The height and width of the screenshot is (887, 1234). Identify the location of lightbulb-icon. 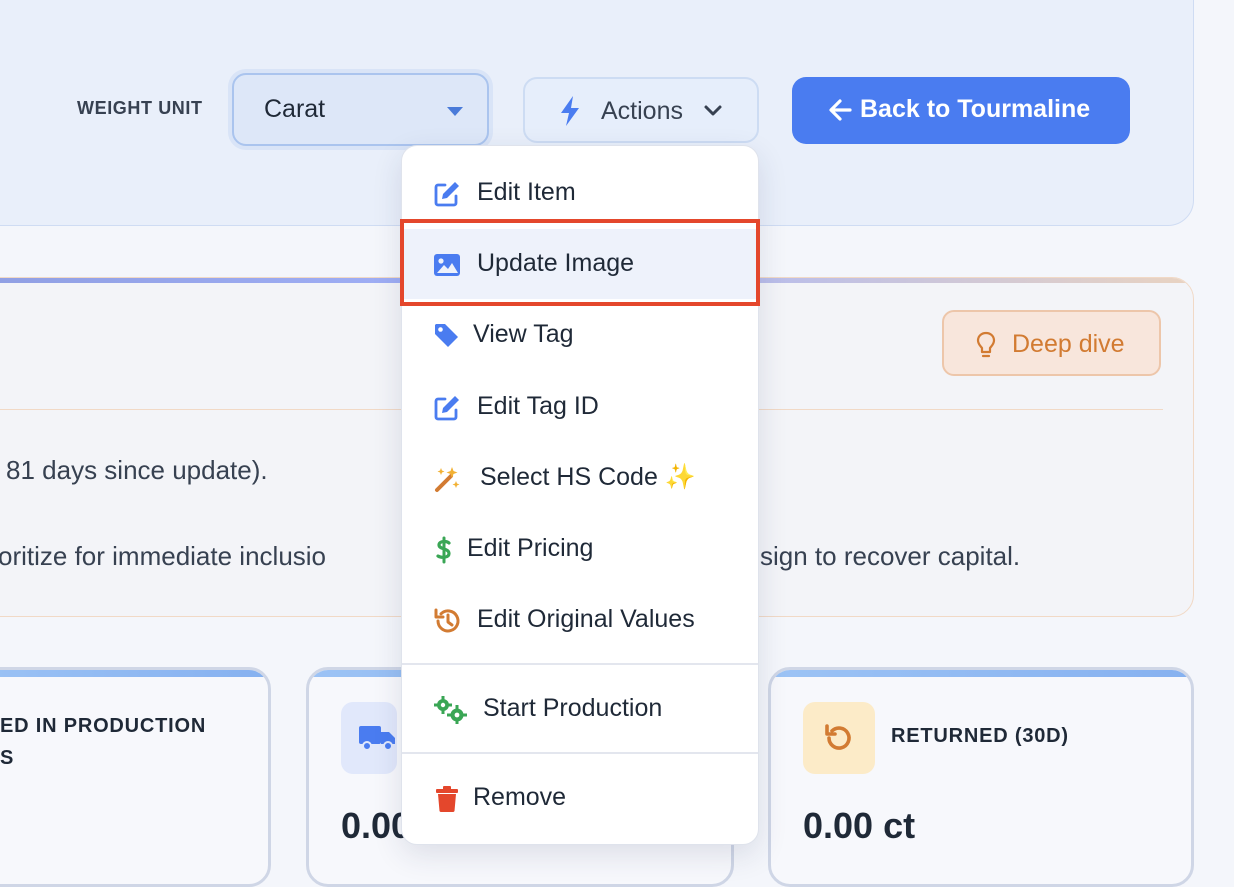
(986, 344).